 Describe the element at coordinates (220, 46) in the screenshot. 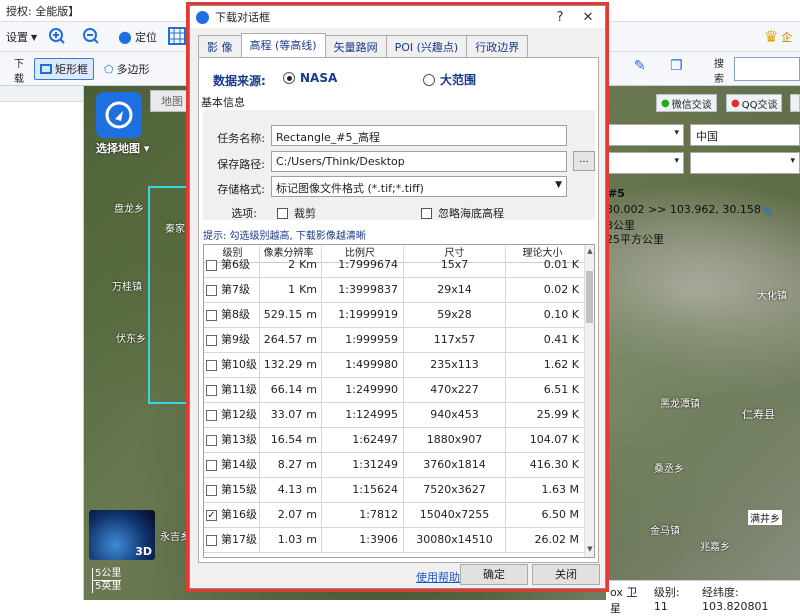

I see `tab-imagery: 影 像` at that location.